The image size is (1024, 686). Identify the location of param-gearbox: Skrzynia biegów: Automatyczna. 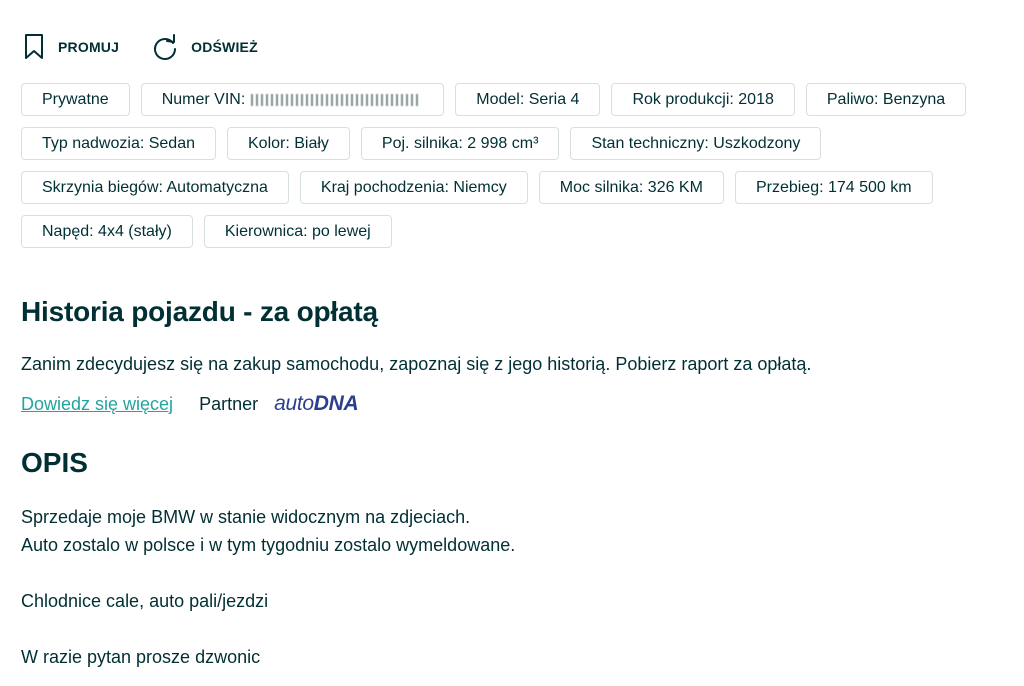
(155, 187).